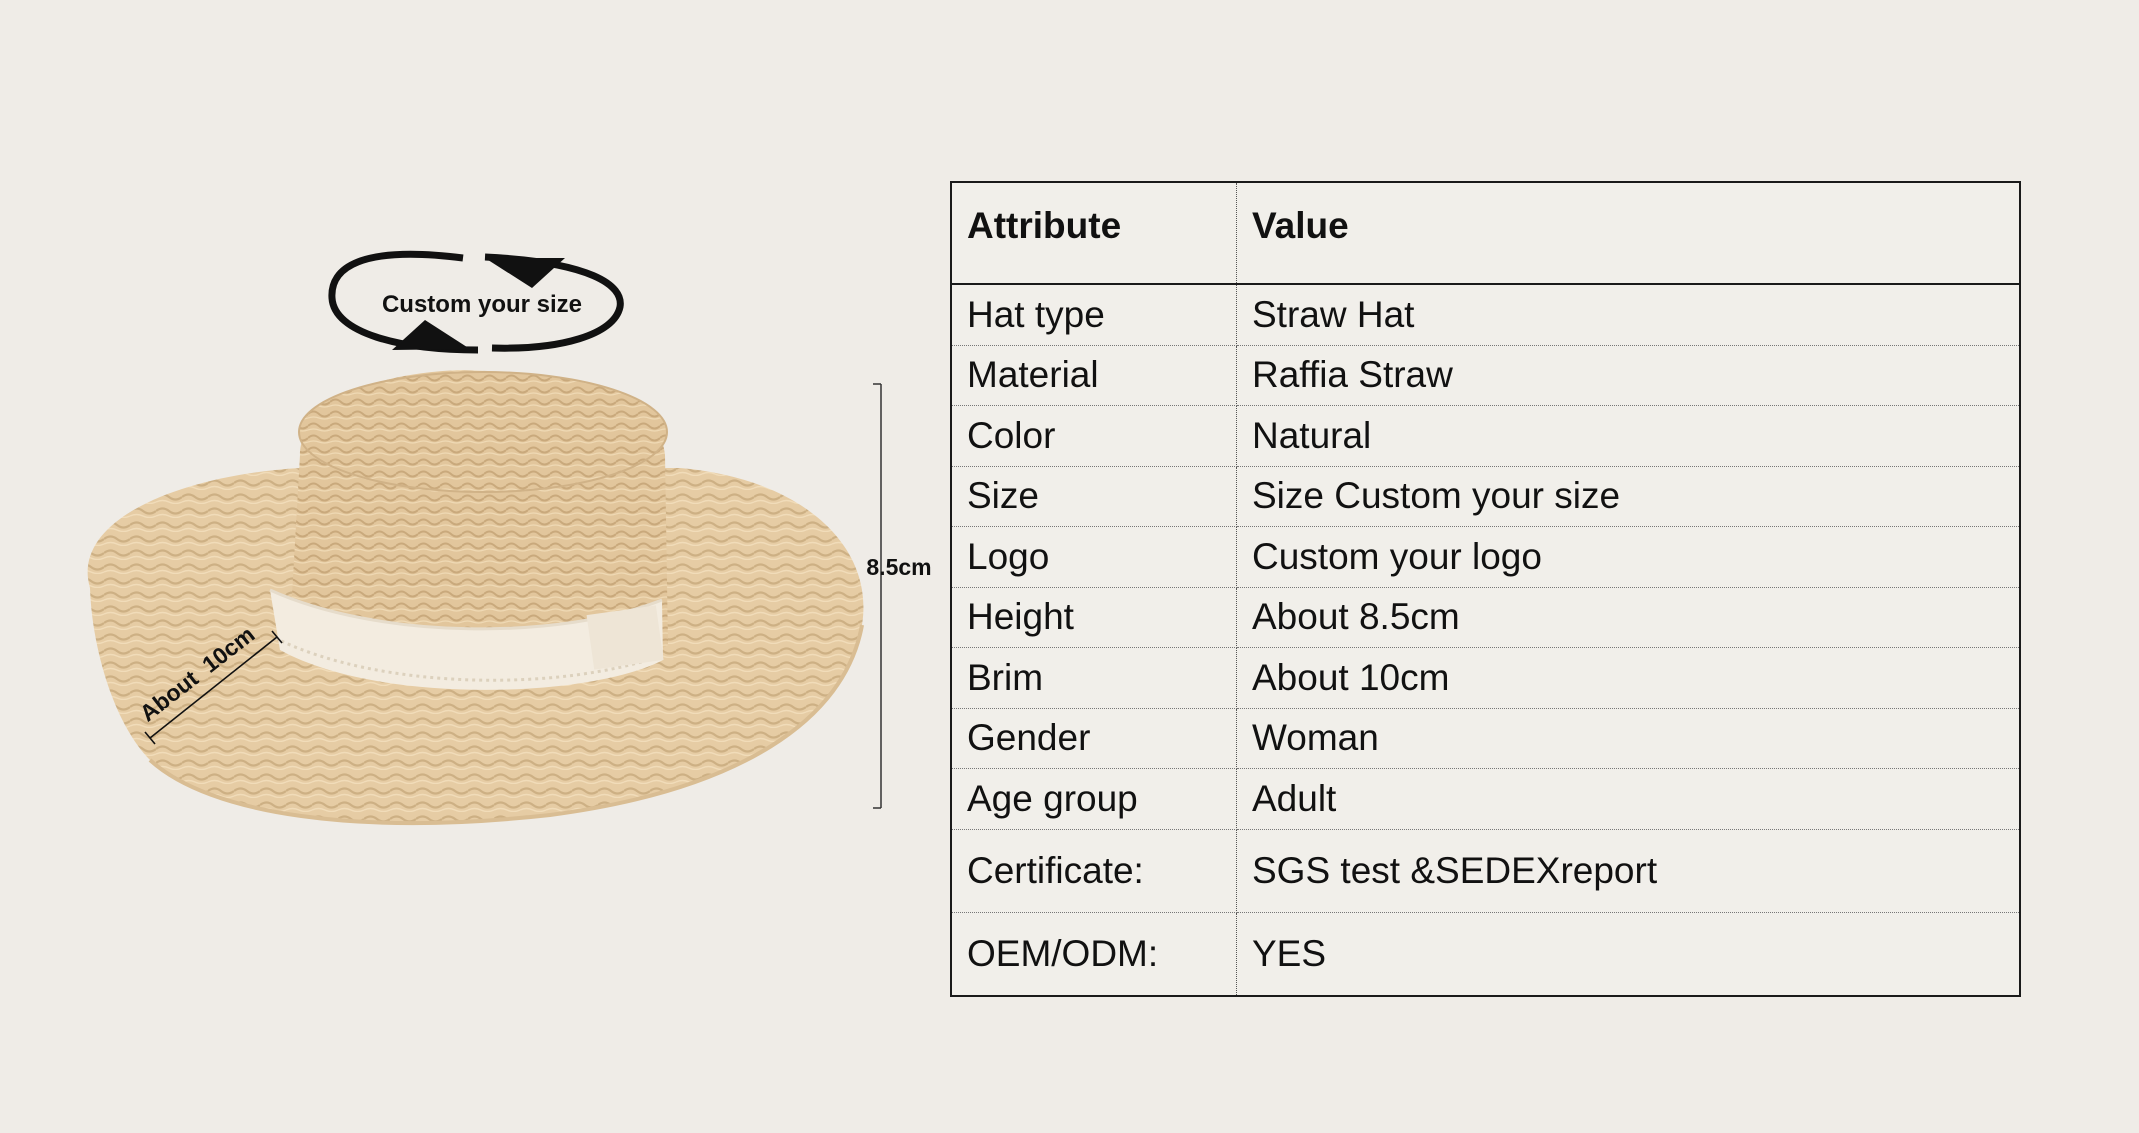 The image size is (2139, 1133). Describe the element at coordinates (1628, 678) in the screenshot. I see `value-cell: About 10cm` at that location.